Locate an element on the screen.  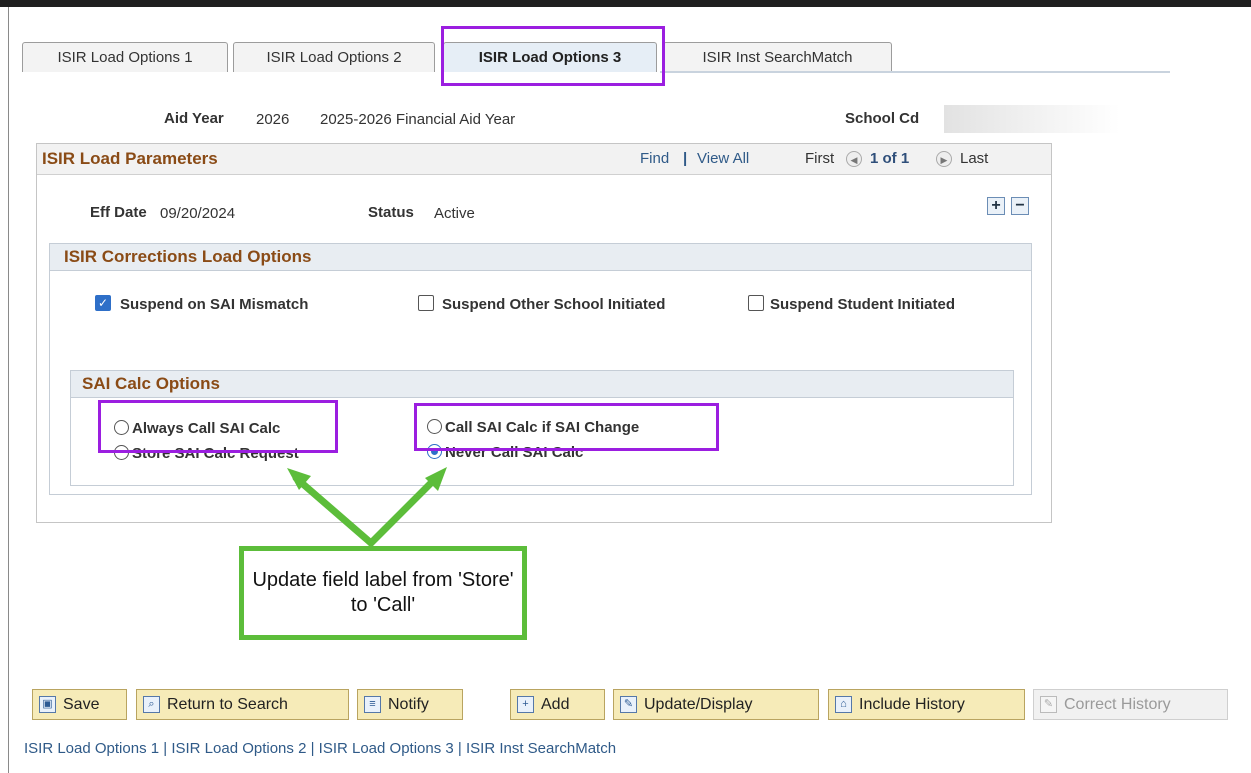
correct-history-label: Correct History is located at coordinates (1117, 704).